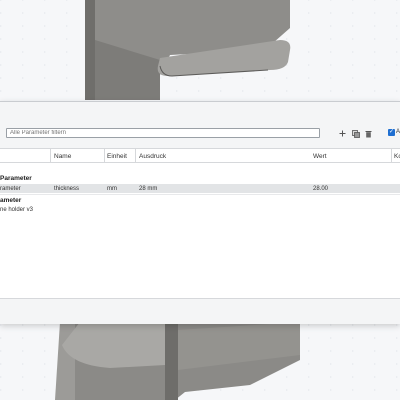 The image size is (400, 400). What do you see at coordinates (391, 132) in the screenshot?
I see `show-all-checkbox: ✓` at bounding box center [391, 132].